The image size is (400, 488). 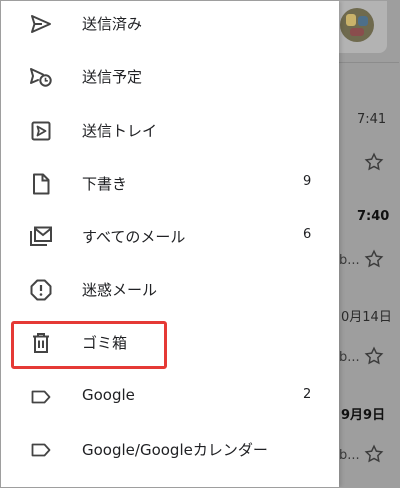 What do you see at coordinates (170, 184) in the screenshot?
I see `drawer-item-drafts: 下書き 9` at bounding box center [170, 184].